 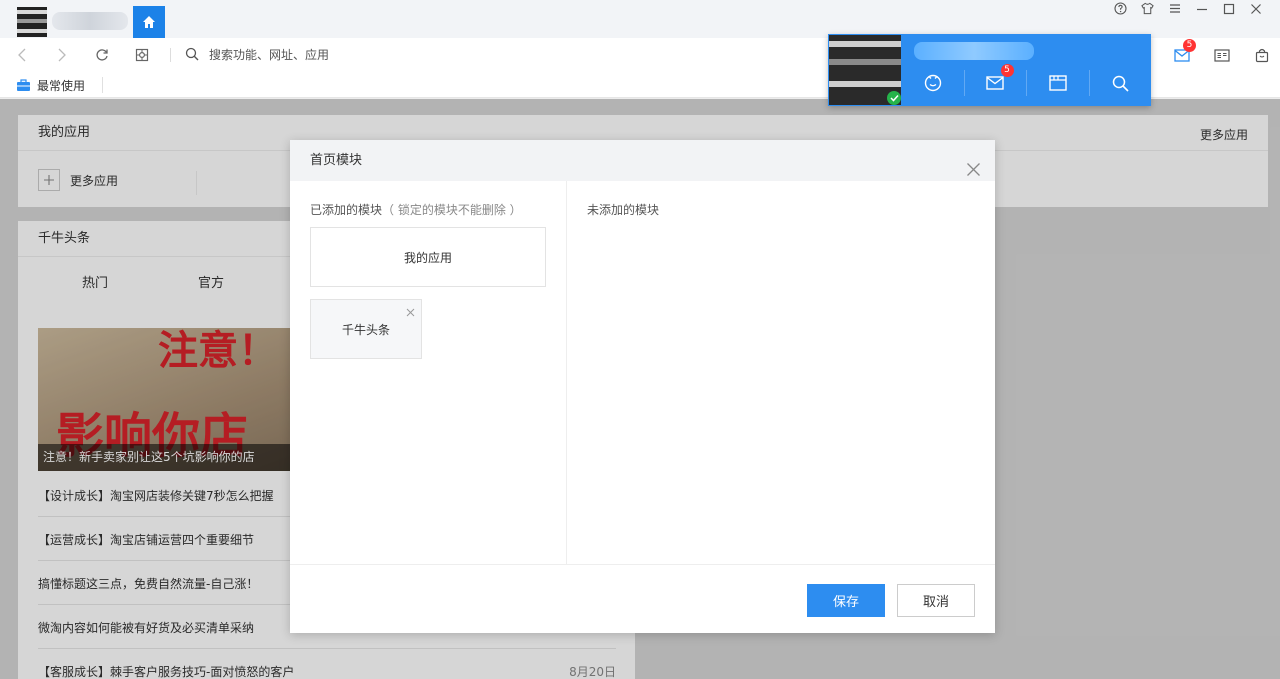 I want to click on id-card-icon, so click(x=1222, y=55).